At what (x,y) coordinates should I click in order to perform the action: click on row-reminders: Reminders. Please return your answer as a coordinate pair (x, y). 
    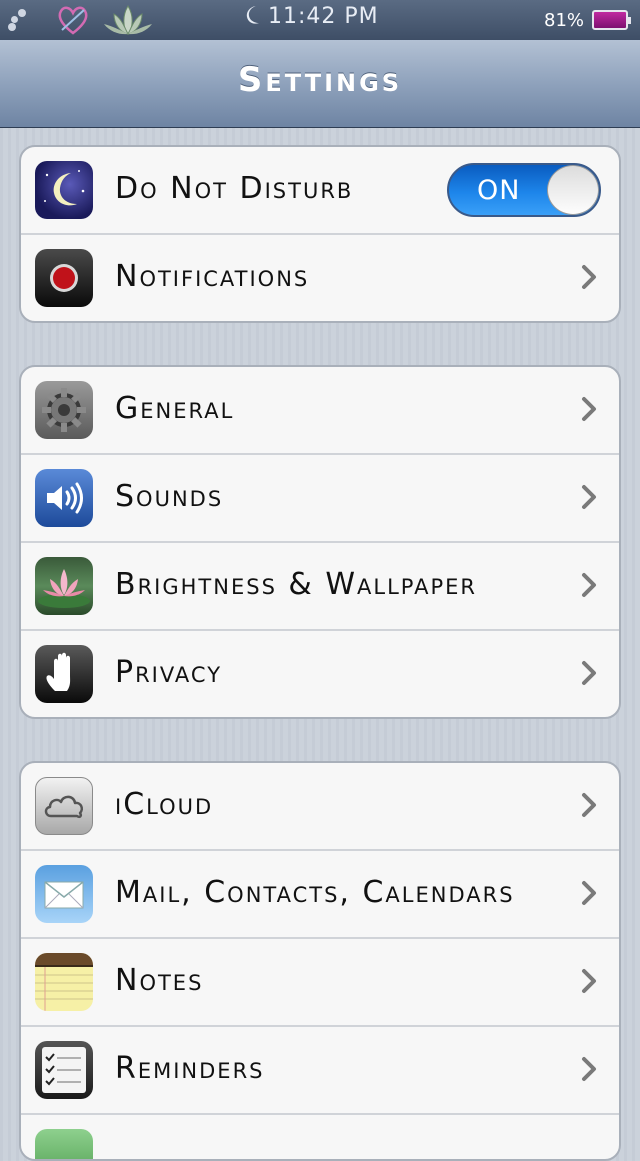
    Looking at the image, I should click on (320, 1071).